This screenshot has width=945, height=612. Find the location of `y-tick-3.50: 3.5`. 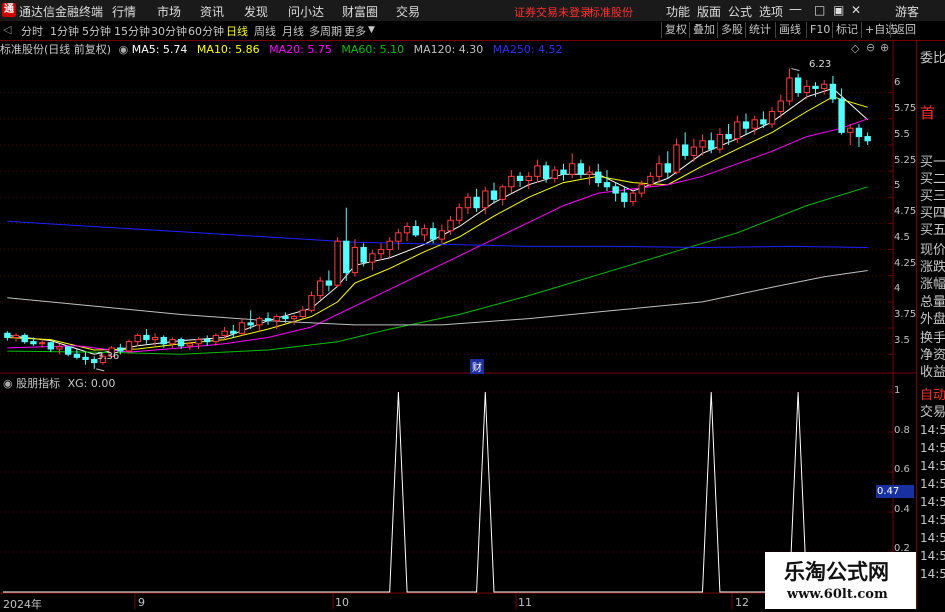

y-tick-3.50: 3.5 is located at coordinates (902, 340).